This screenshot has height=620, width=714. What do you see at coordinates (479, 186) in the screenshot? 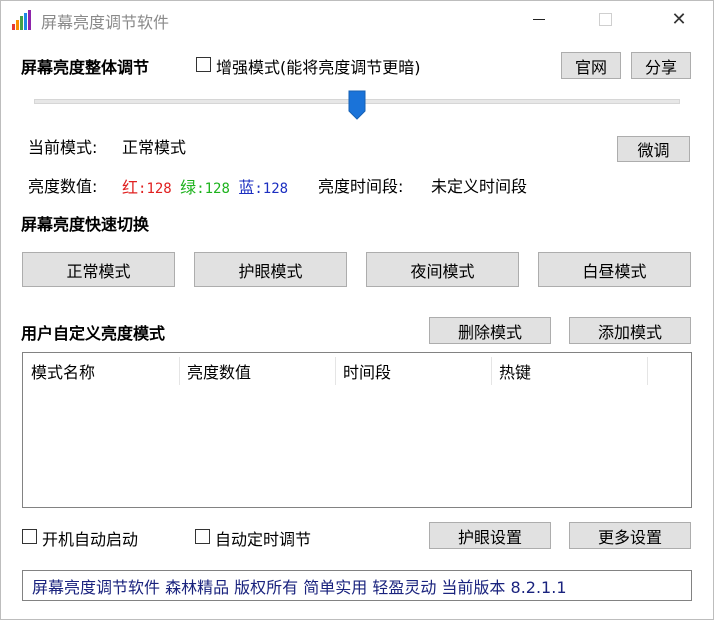
I see `time-period-value: 未定义时间段` at bounding box center [479, 186].